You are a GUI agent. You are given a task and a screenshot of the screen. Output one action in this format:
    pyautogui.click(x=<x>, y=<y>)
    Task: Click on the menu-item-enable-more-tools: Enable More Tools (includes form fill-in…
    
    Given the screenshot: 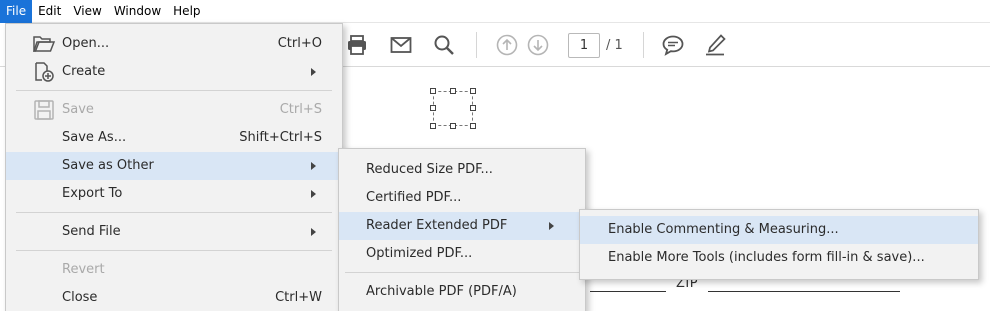 What is the action you would take?
    pyautogui.click(x=779, y=258)
    